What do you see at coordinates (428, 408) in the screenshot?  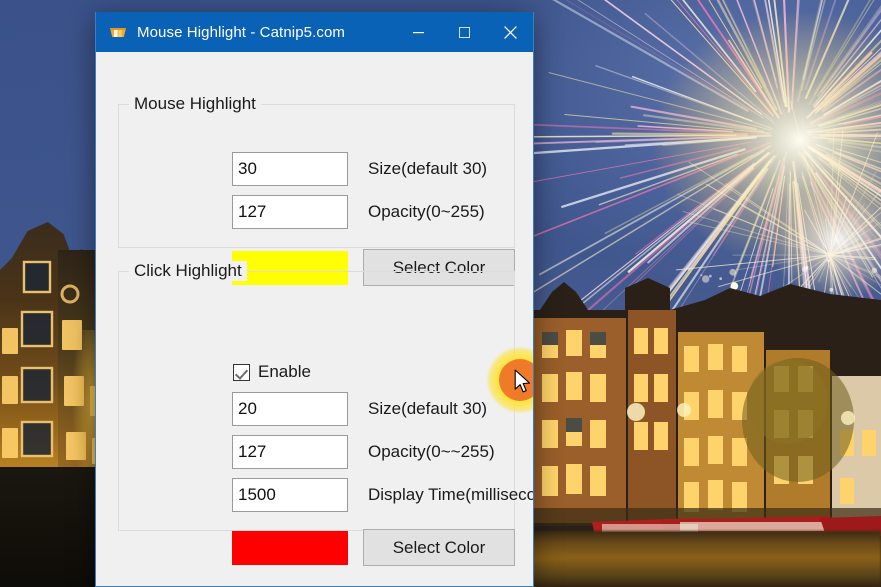 I see `click-size-label: Size(default 30)` at bounding box center [428, 408].